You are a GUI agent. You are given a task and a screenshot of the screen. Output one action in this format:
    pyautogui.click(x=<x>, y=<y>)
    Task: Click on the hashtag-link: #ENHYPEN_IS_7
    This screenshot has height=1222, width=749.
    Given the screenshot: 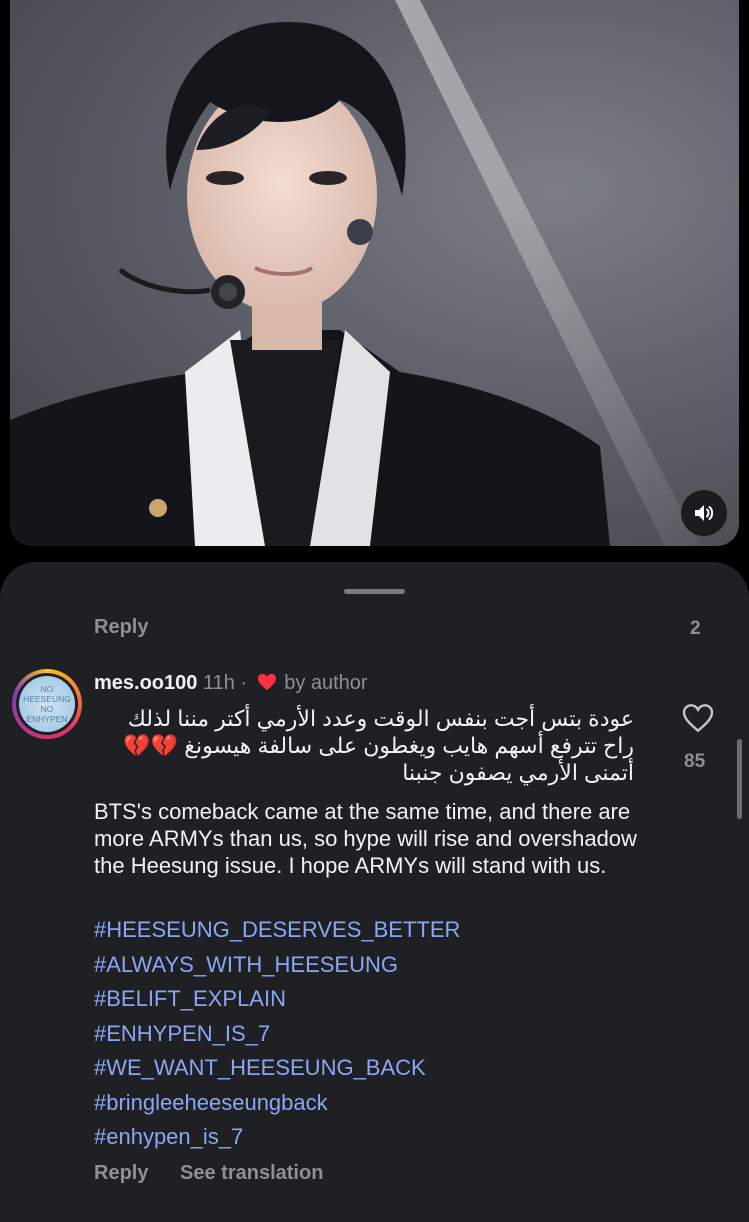 What is the action you would take?
    pyautogui.click(x=374, y=1034)
    